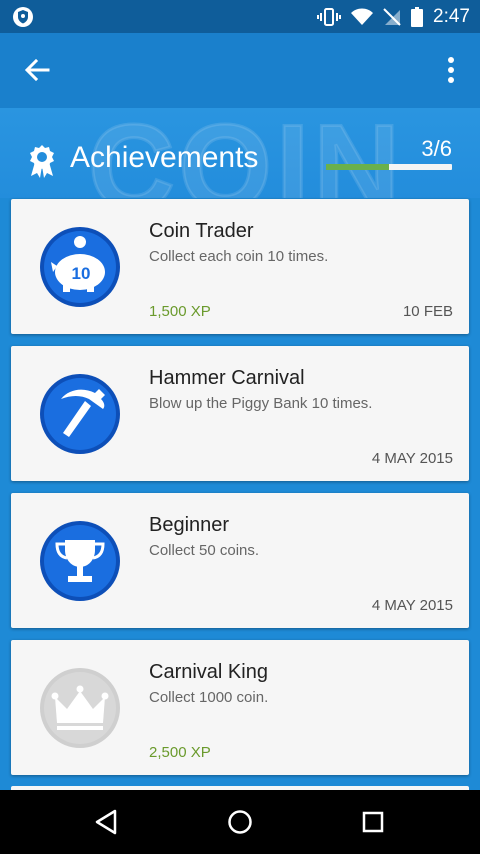 The width and height of the screenshot is (480, 854). I want to click on badge-number: 10, so click(81, 273).